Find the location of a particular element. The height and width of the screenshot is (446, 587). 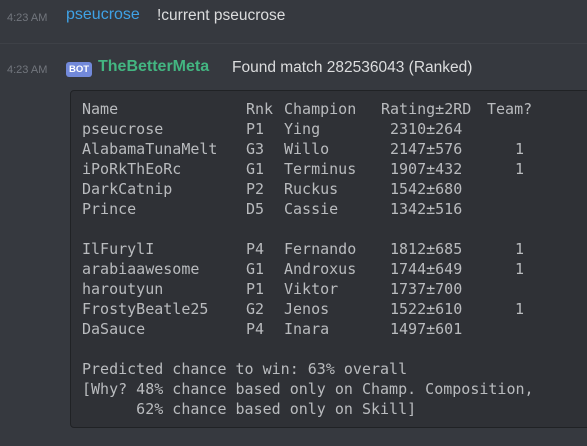

table-row: FrostyBeatle25 G2 Jenos 1522±610 1 is located at coordinates (332, 309).